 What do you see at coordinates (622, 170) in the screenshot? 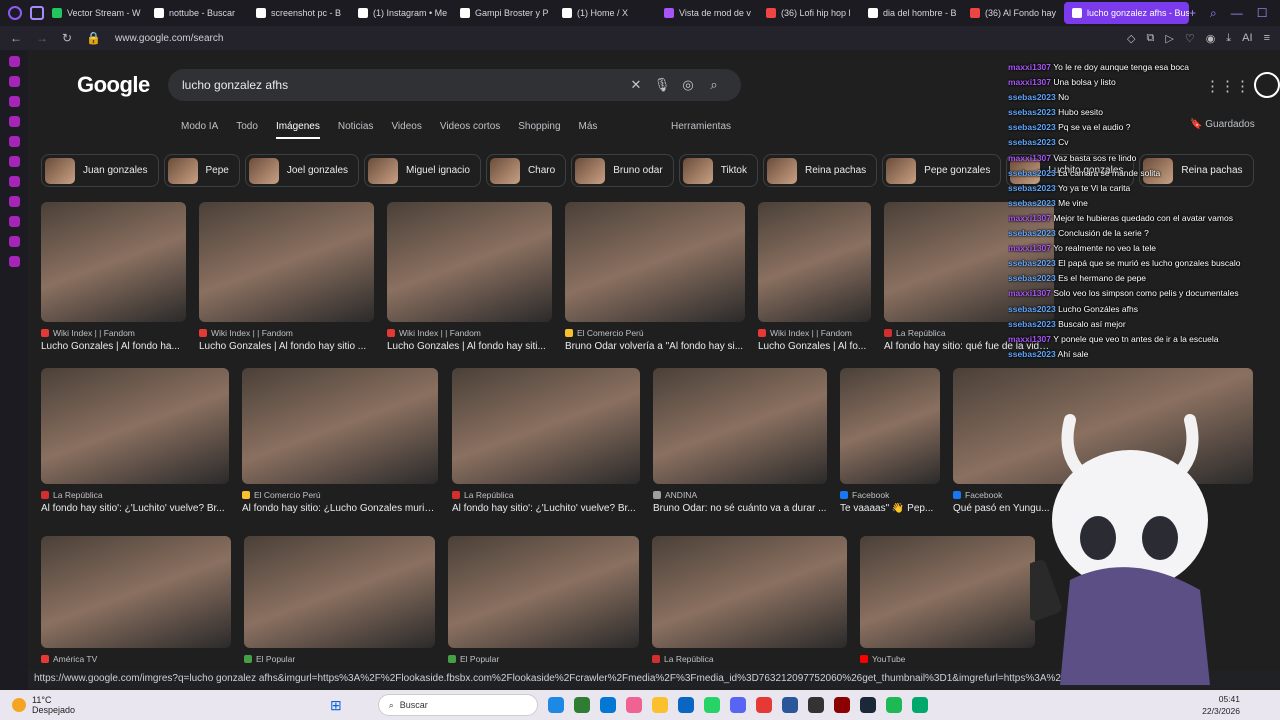
I see `related-chip: Bruno odar` at bounding box center [622, 170].